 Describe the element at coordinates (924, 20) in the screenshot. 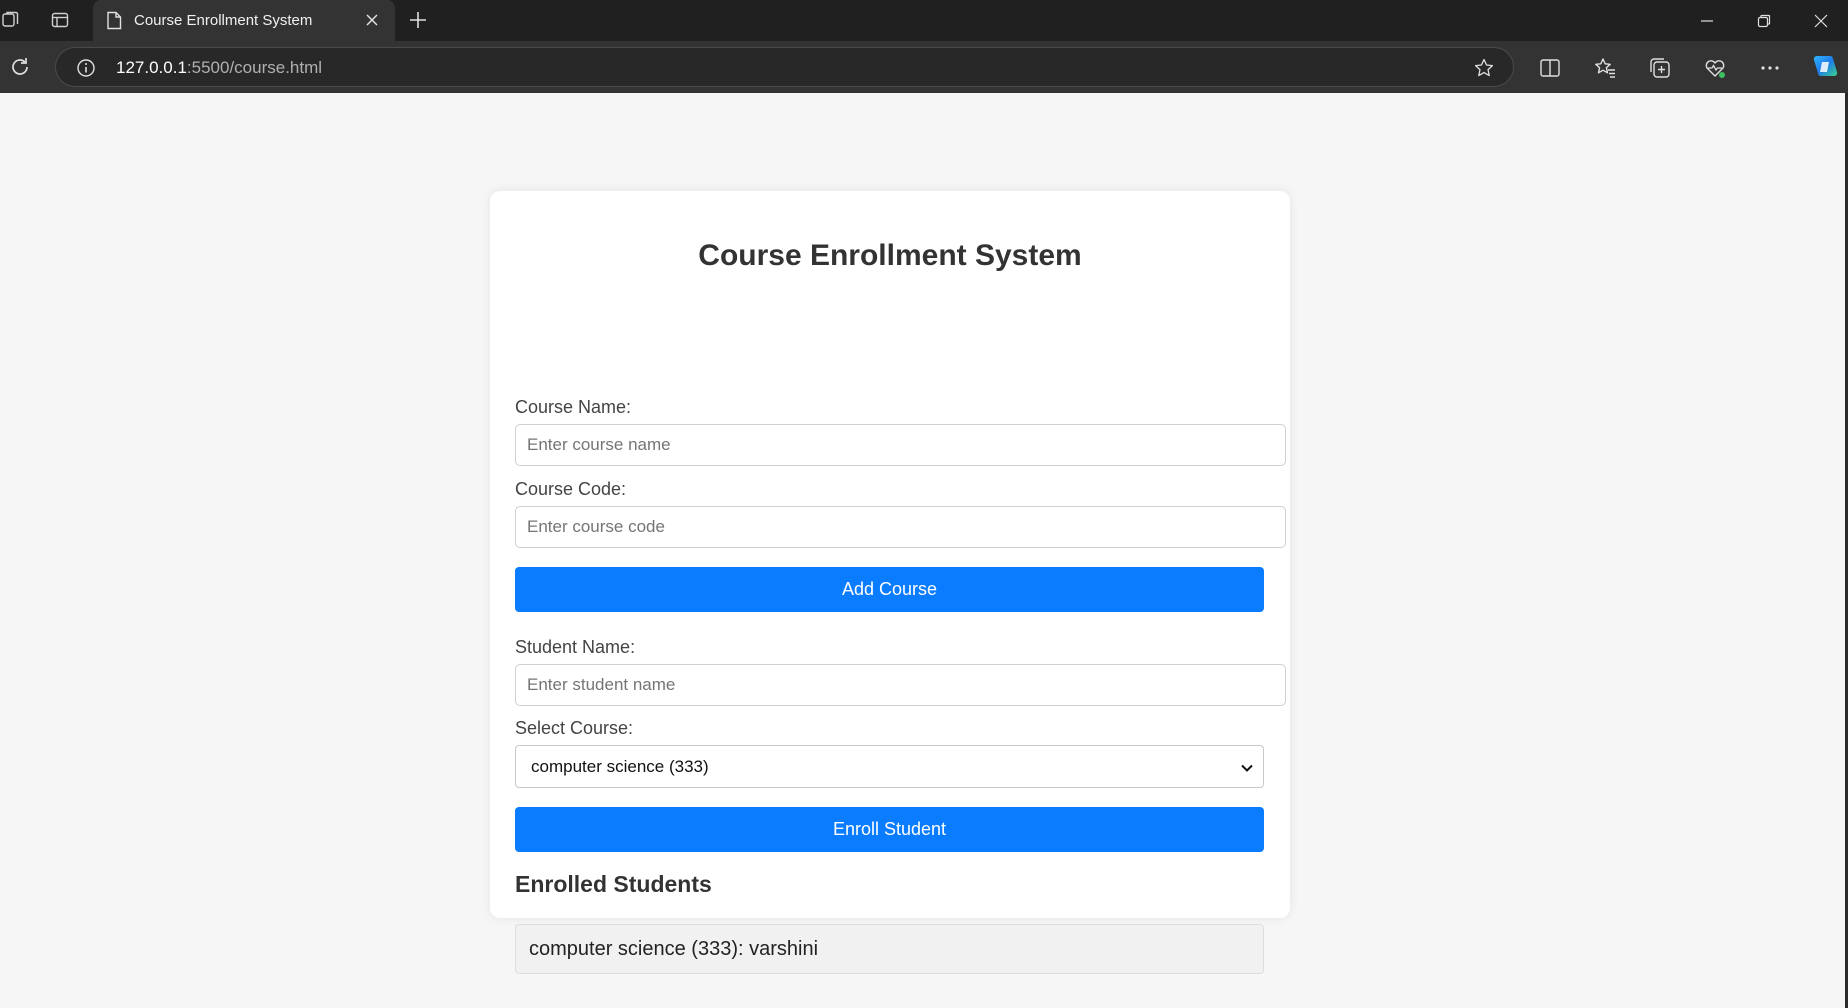

I see `browser-tab-bar: Course Enrollment System` at that location.